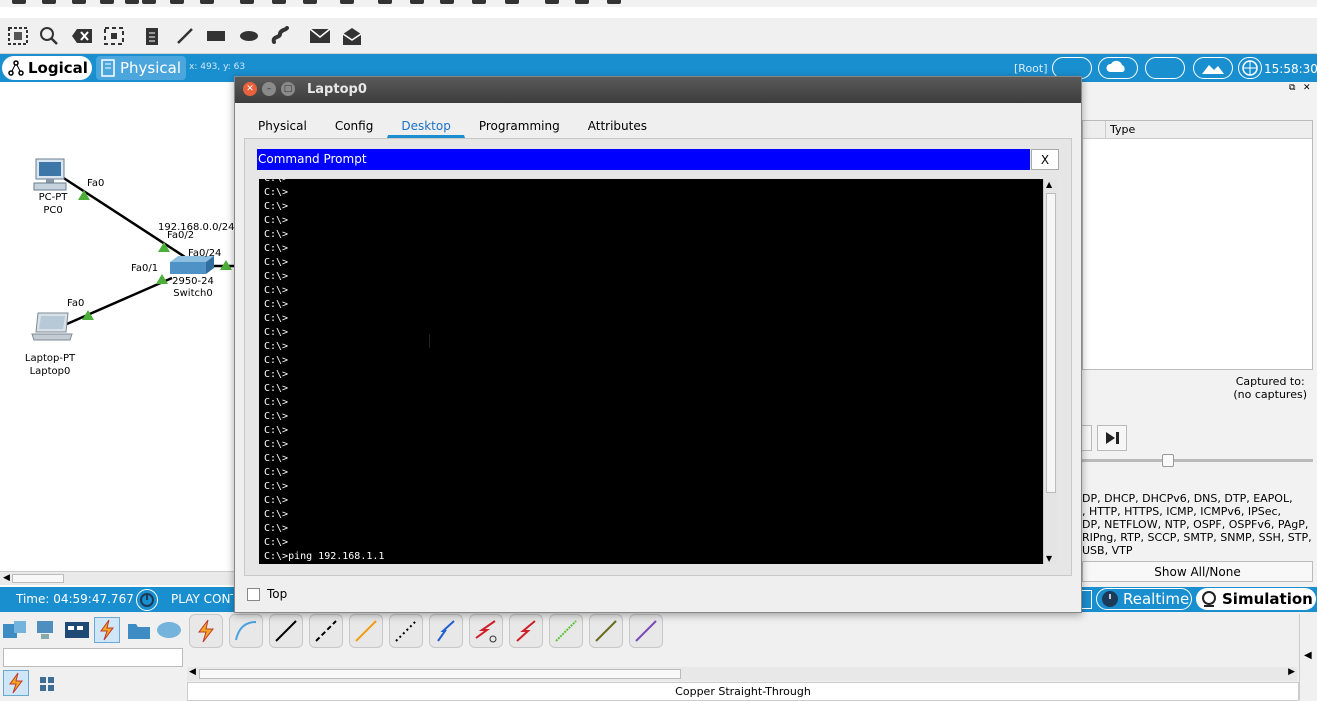 Image resolution: width=1317 pixels, height=701 pixels. I want to click on pc0-name: PC0, so click(53, 210).